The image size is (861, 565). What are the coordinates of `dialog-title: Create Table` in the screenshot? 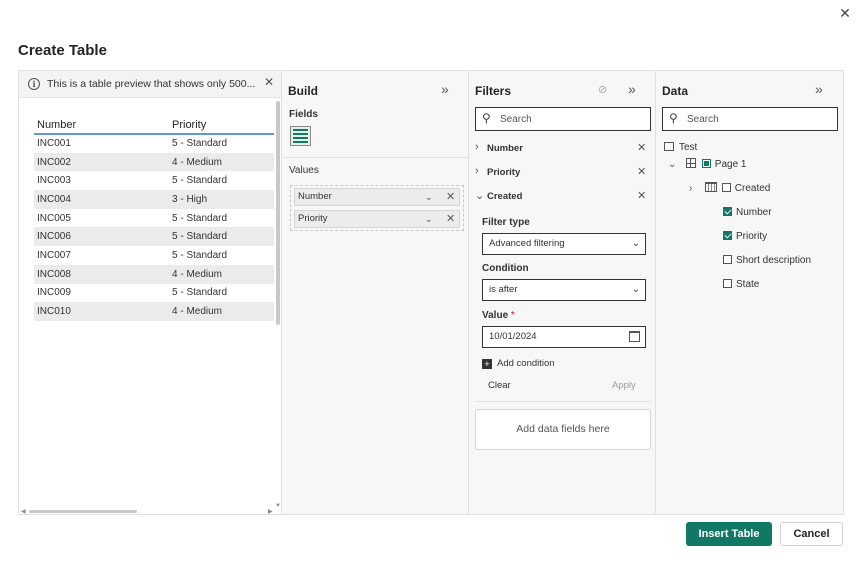 It's located at (62, 50).